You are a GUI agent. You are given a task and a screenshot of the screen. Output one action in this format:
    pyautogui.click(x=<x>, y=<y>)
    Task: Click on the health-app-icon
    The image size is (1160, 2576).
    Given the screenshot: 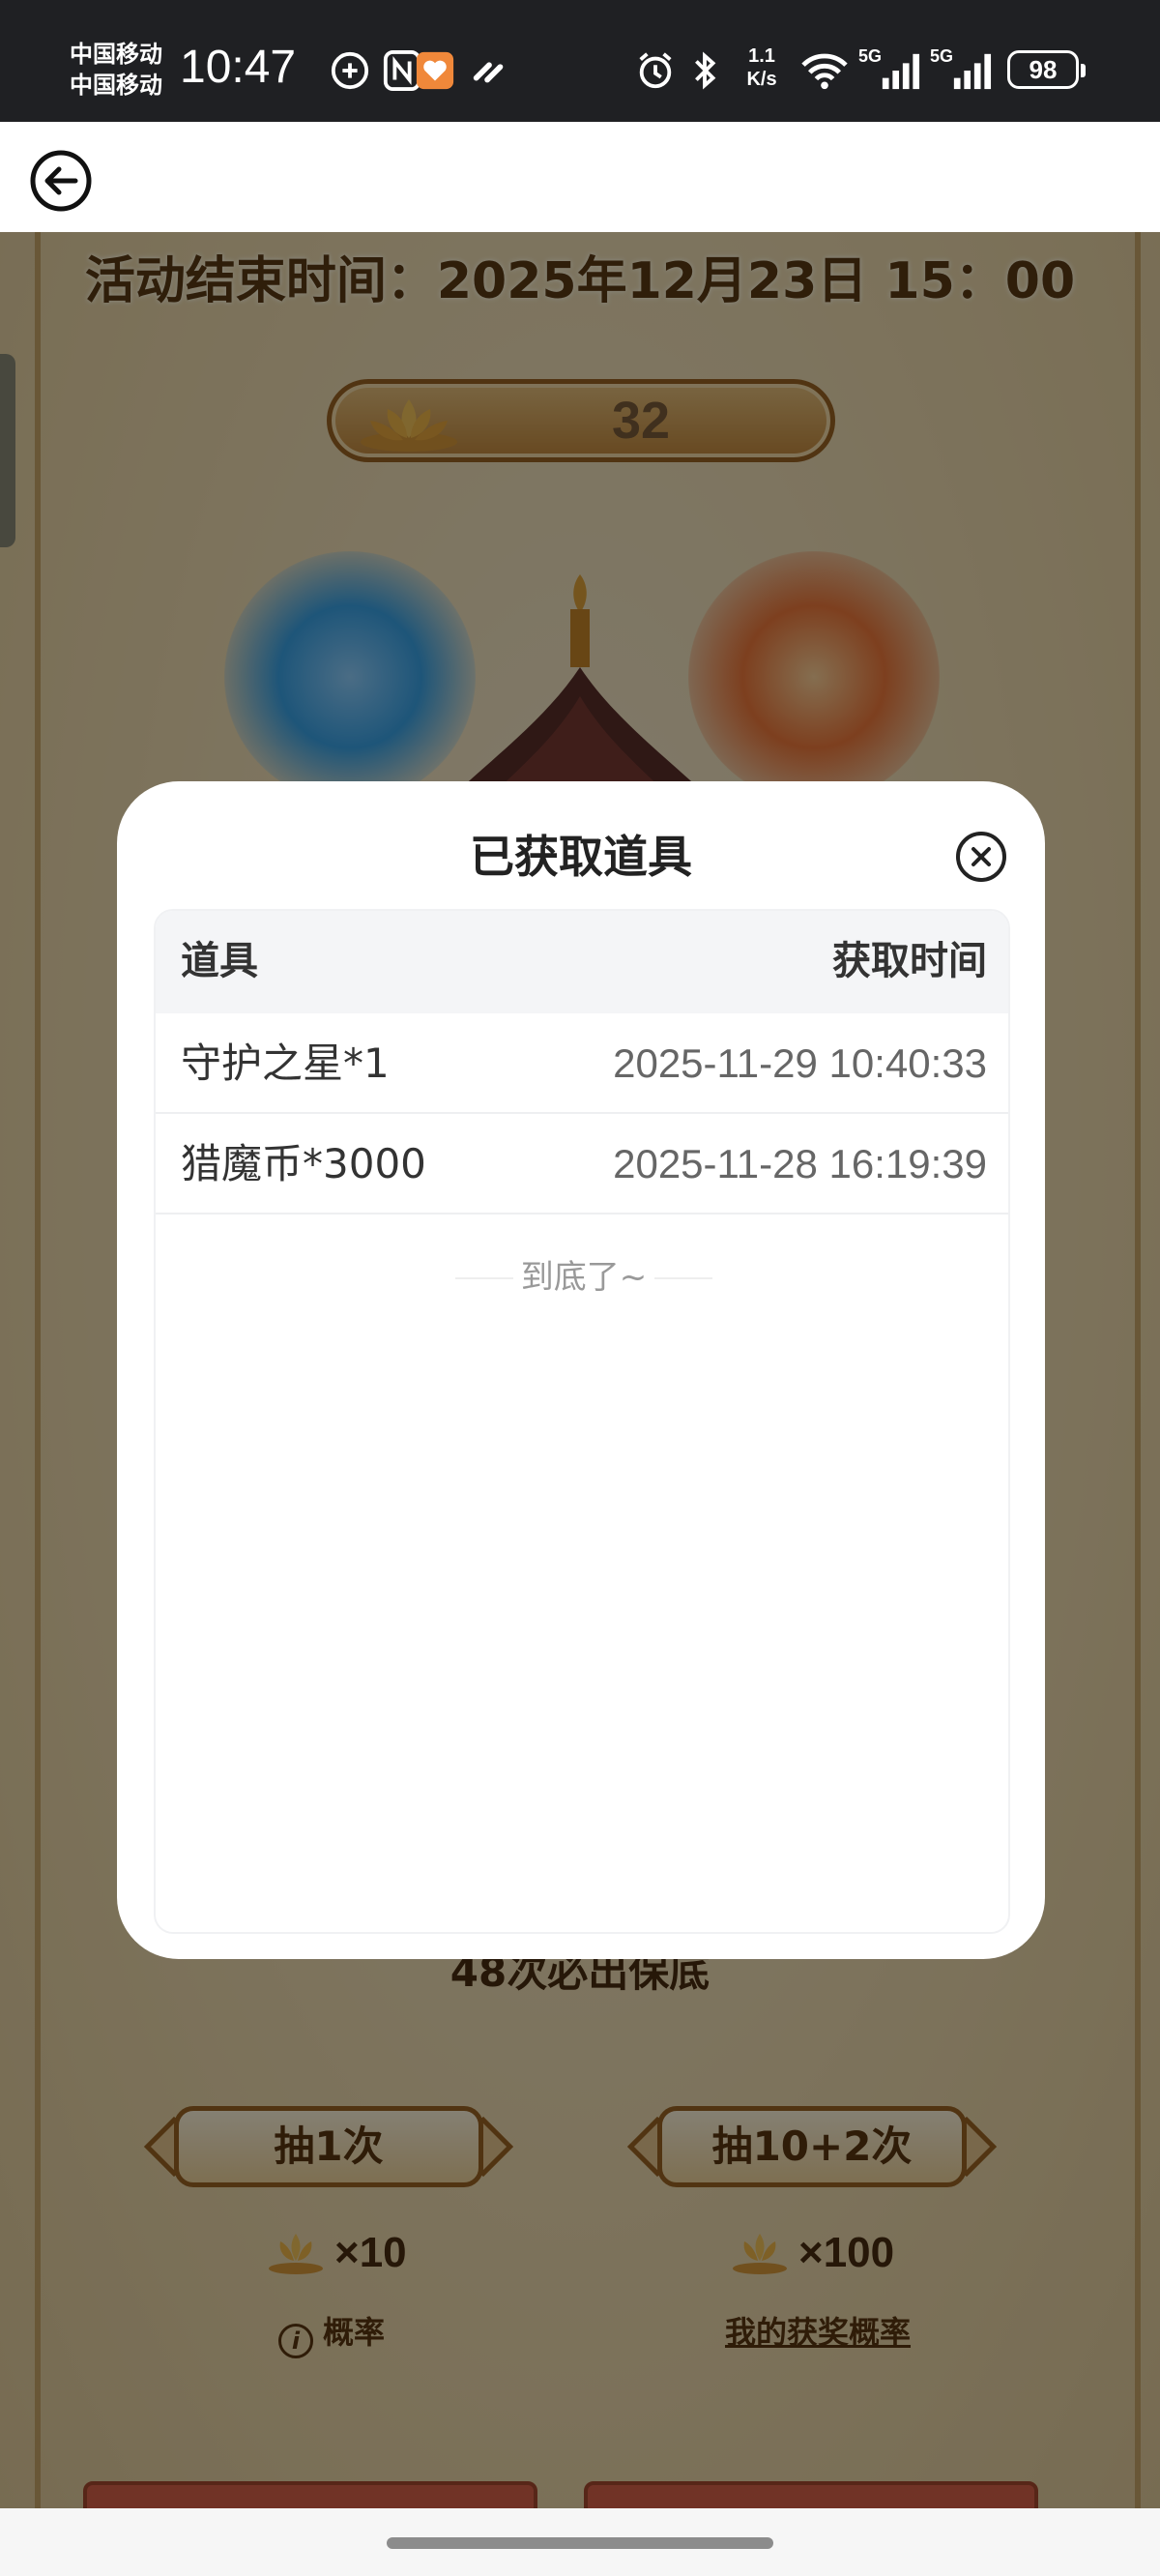 What is the action you would take?
    pyautogui.click(x=435, y=70)
    